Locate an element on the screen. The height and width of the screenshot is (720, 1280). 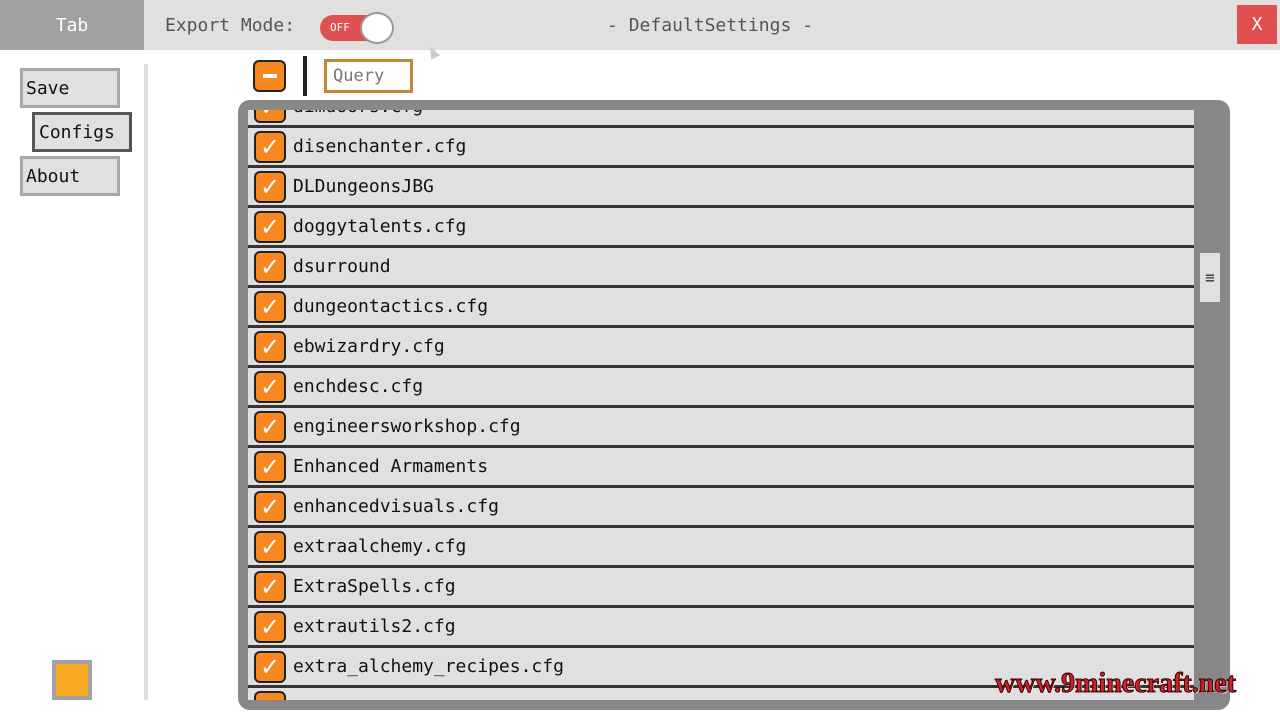
watermark: www.9minecraft.net is located at coordinates (1115, 684).